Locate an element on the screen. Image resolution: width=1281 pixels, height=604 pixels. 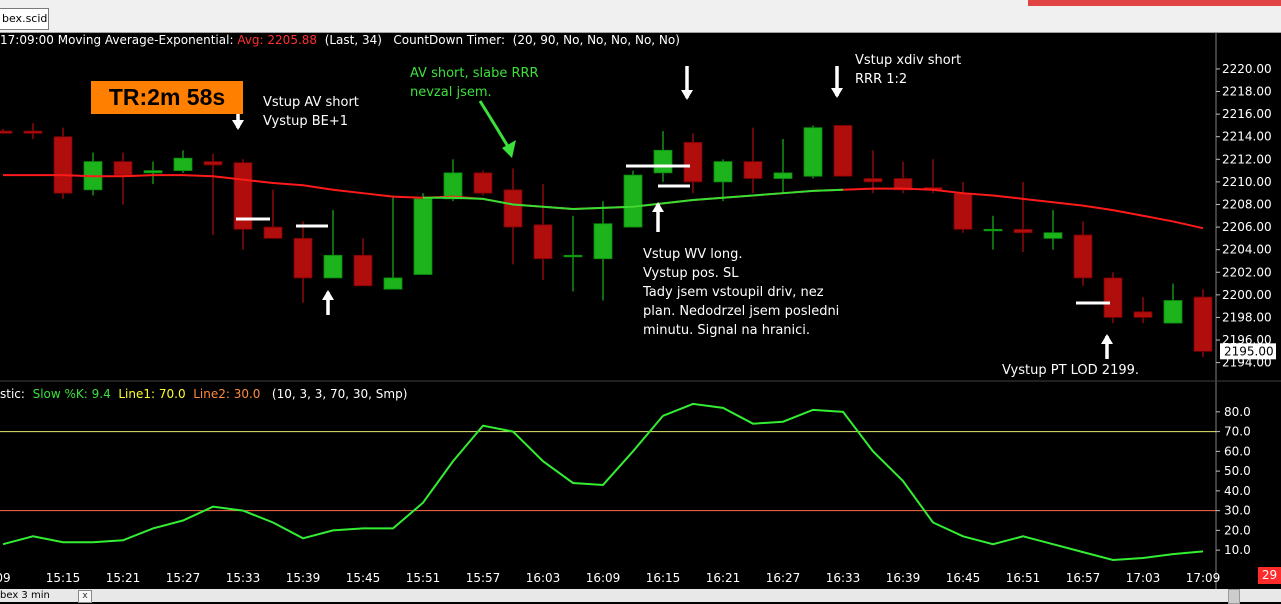
chart-tab-label: bex.scid is located at coordinates (25, 18).